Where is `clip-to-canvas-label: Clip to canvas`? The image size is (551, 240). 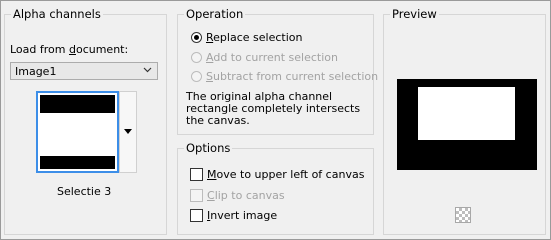 clip-to-canvas-label: Clip to canvas is located at coordinates (246, 195).